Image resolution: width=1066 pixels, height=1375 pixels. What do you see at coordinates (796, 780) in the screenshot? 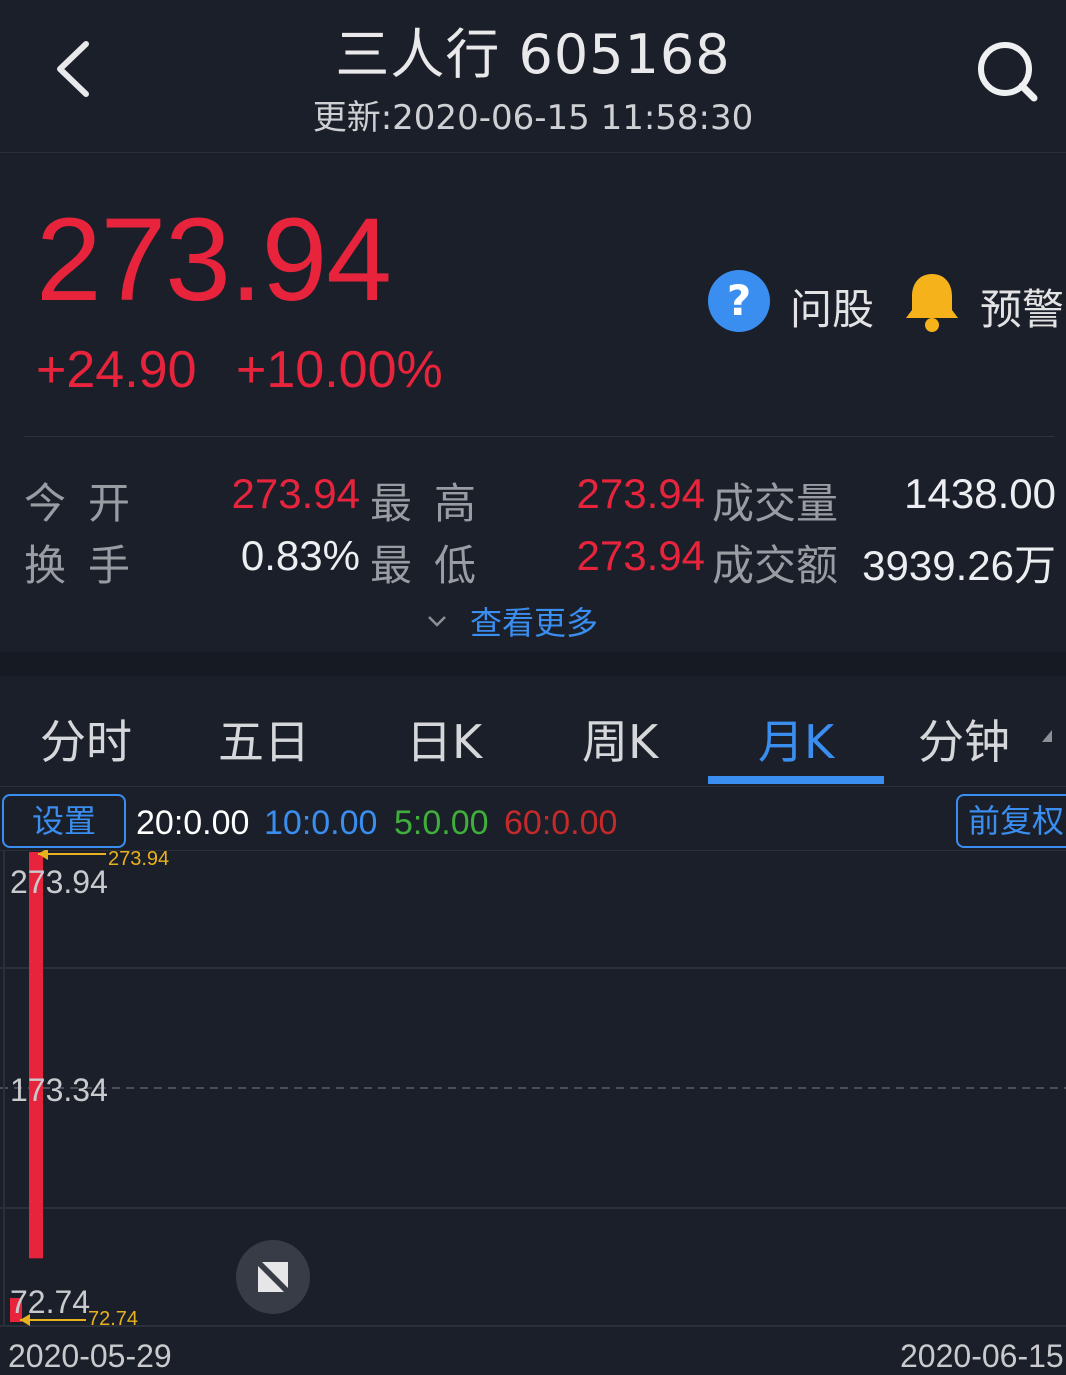
I see `active-tab-indicator` at bounding box center [796, 780].